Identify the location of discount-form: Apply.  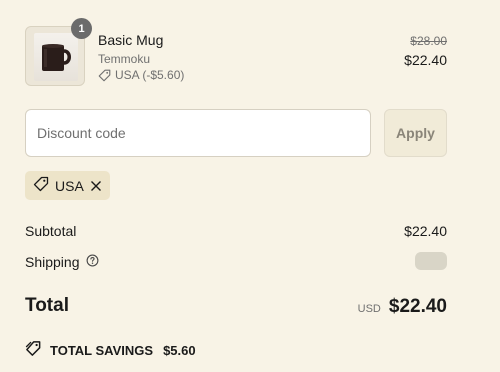
(236, 133).